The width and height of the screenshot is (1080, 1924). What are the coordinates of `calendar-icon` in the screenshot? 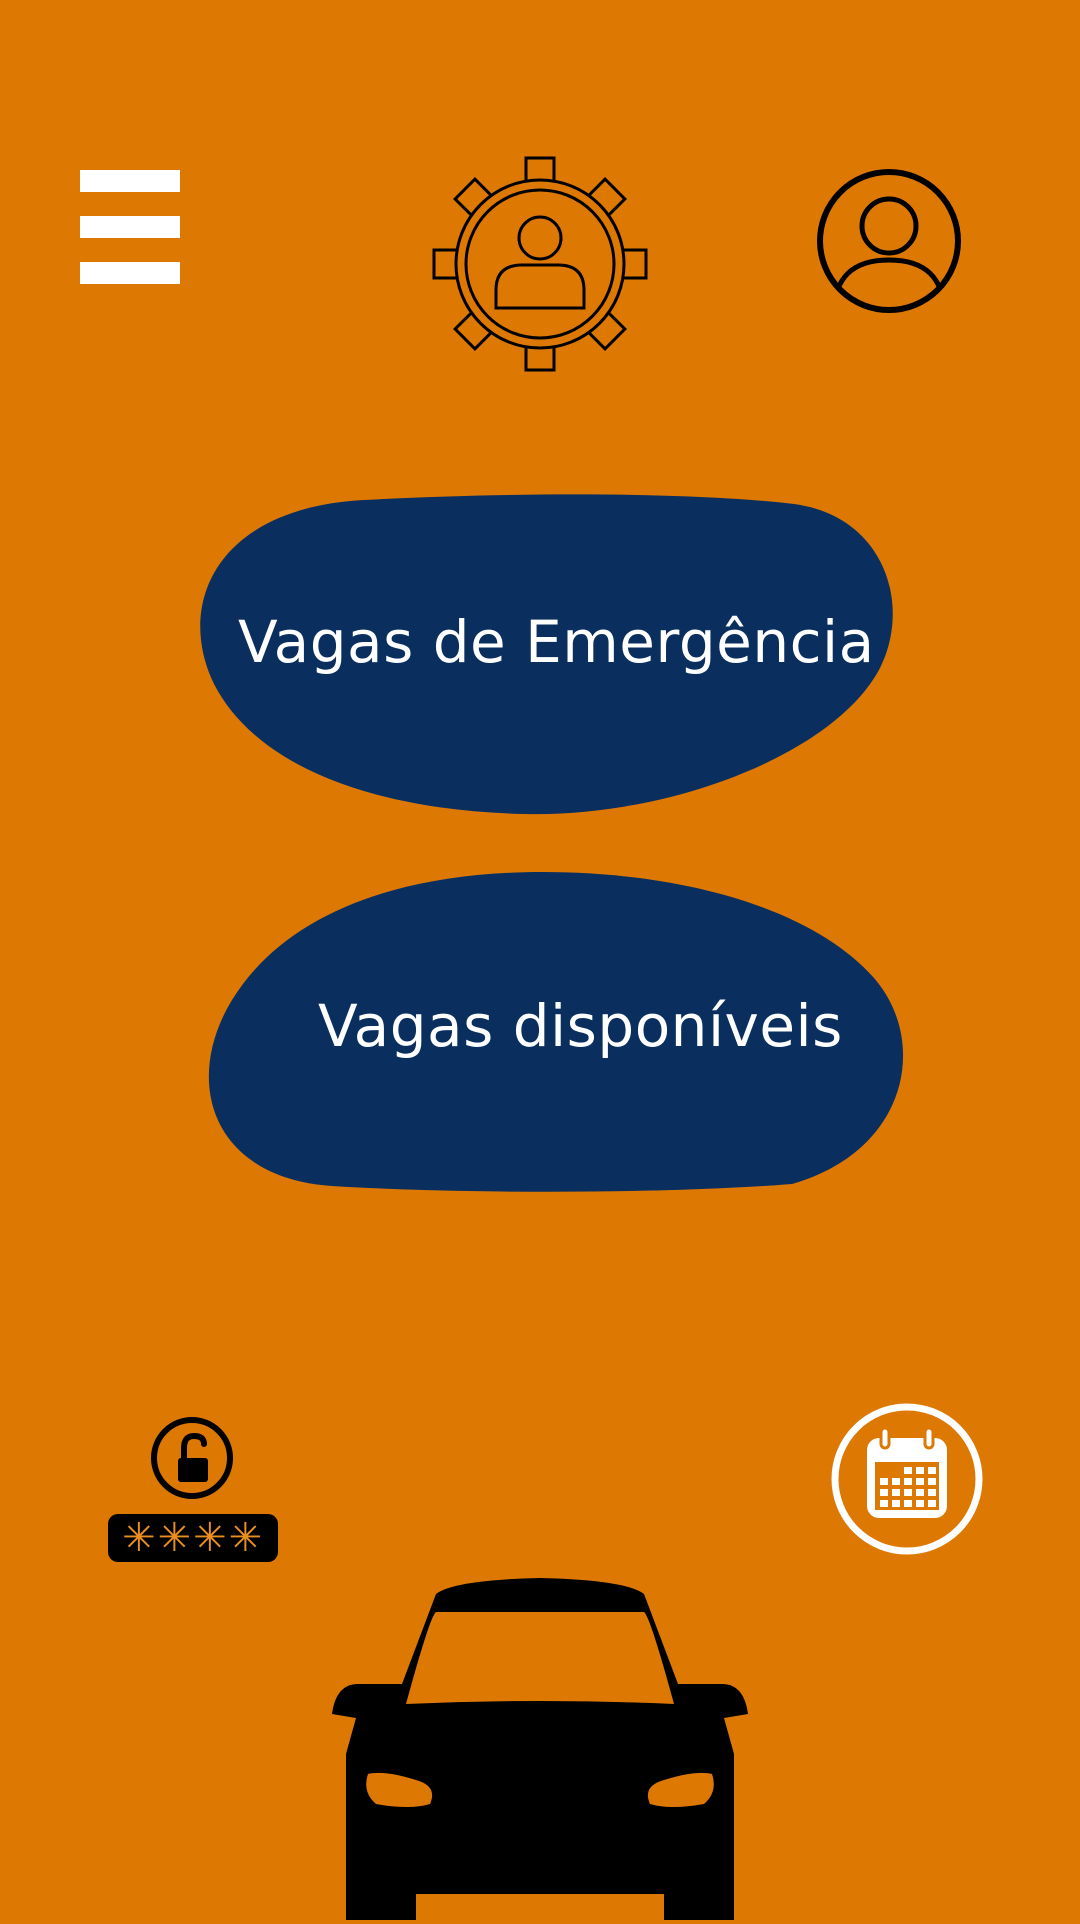 It's located at (907, 1479).